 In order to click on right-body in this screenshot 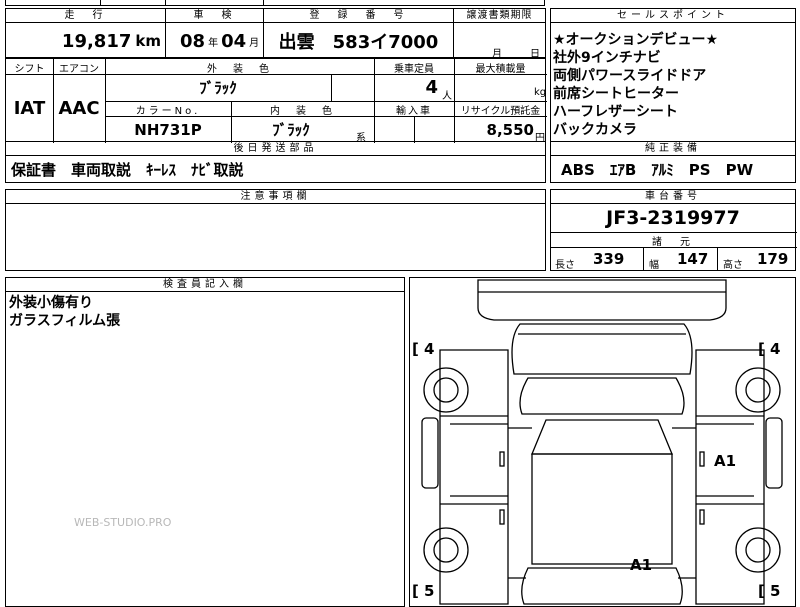, I will do `click(730, 477)`.